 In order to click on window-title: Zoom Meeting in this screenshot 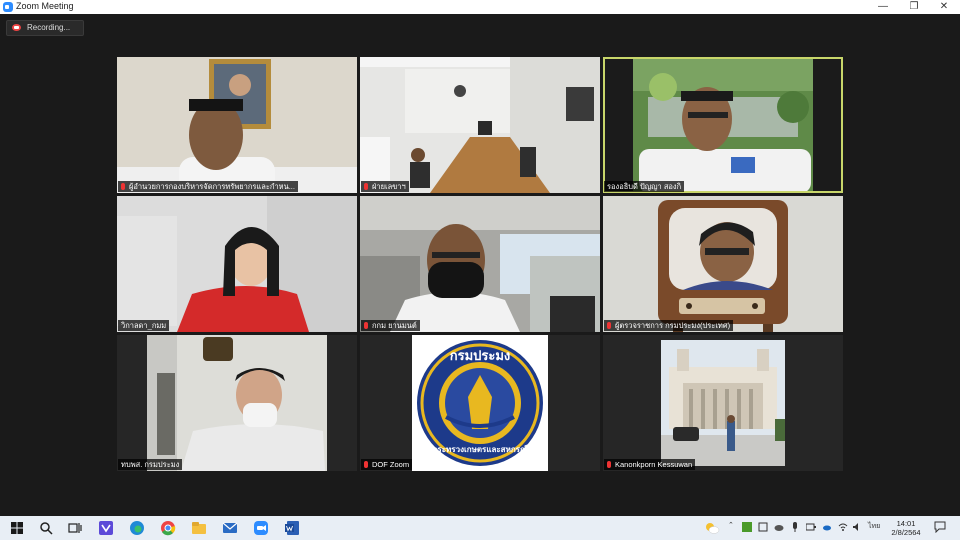, I will do `click(45, 6)`.